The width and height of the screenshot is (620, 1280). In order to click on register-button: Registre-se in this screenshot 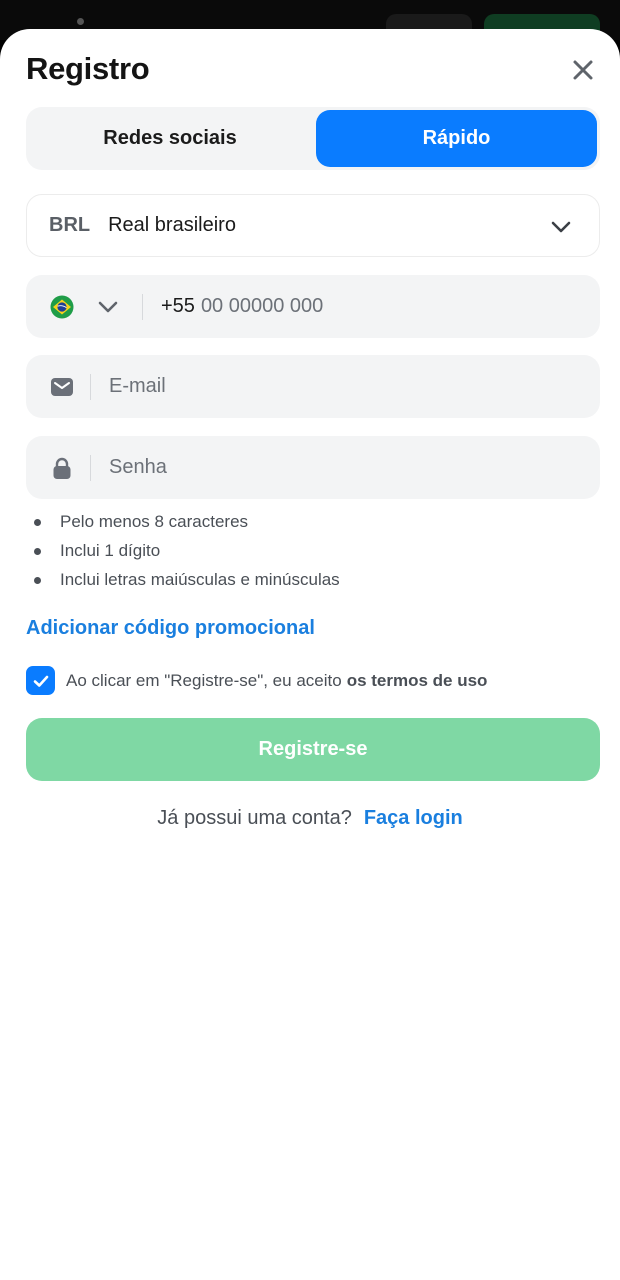, I will do `click(313, 749)`.